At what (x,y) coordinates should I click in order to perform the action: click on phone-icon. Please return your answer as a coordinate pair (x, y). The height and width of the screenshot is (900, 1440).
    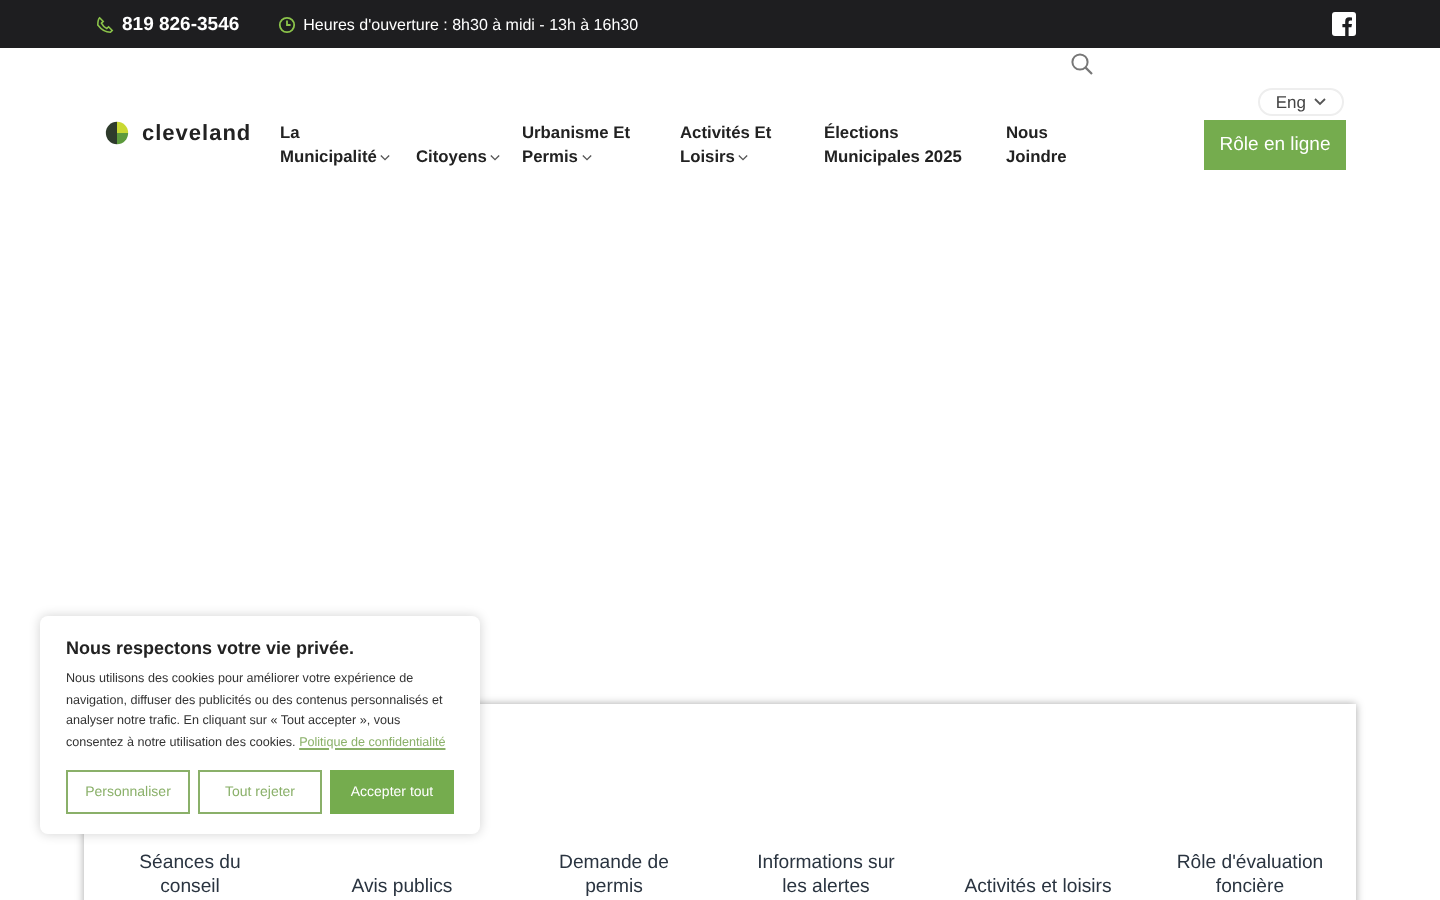
    Looking at the image, I should click on (105, 24).